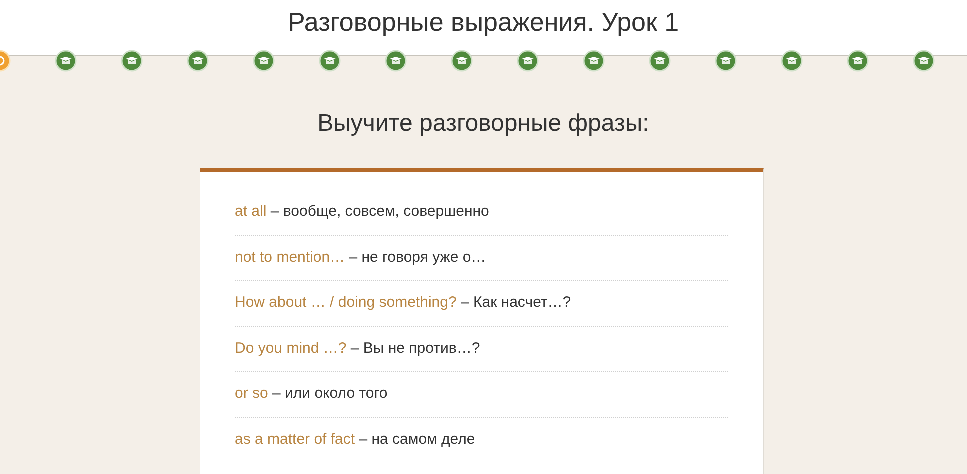 This screenshot has height=474, width=967. What do you see at coordinates (330, 393) in the screenshot?
I see `phrase-translation: – или около того` at bounding box center [330, 393].